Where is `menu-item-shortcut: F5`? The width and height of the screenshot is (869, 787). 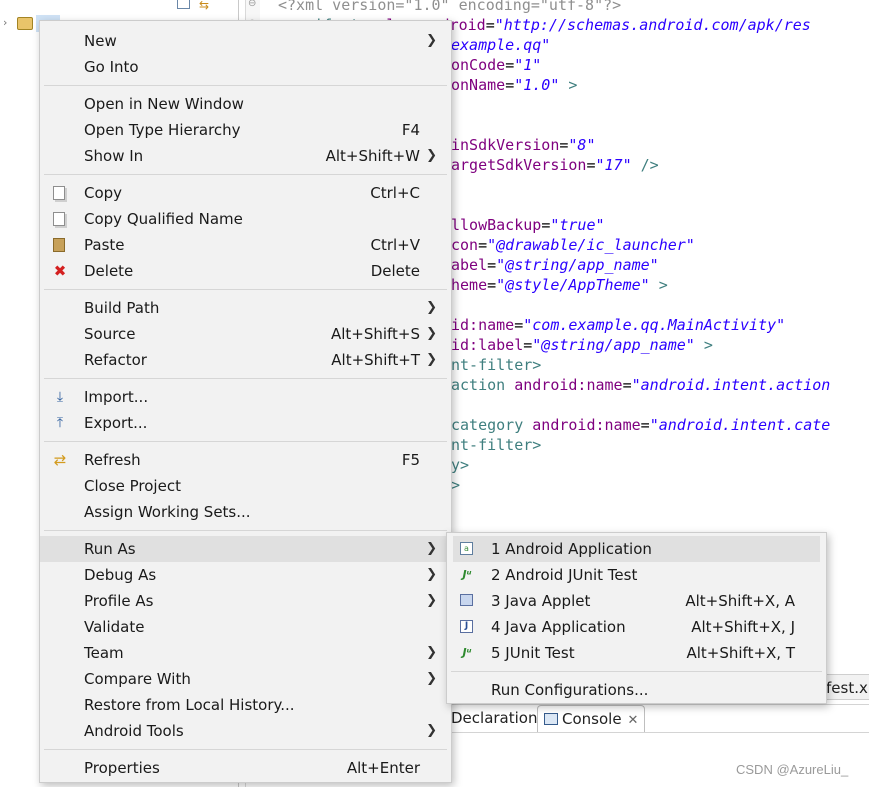
menu-item-shortcut: F5 is located at coordinates (410, 460).